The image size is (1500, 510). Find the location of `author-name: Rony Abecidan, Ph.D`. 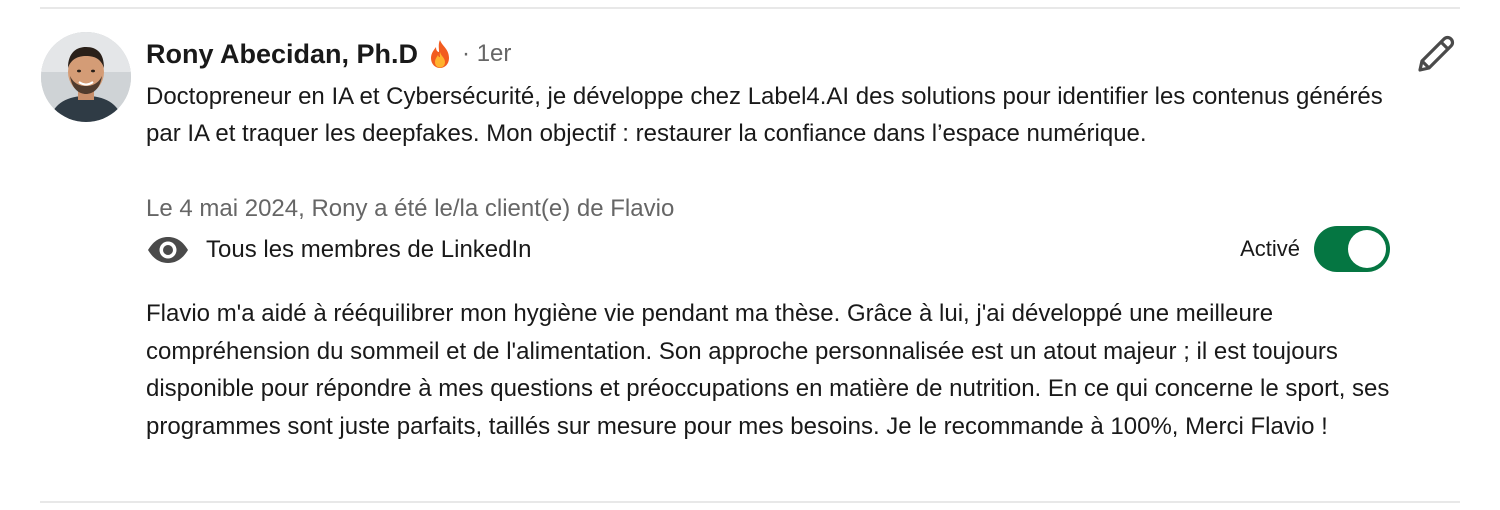

author-name: Rony Abecidan, Ph.D is located at coordinates (282, 54).